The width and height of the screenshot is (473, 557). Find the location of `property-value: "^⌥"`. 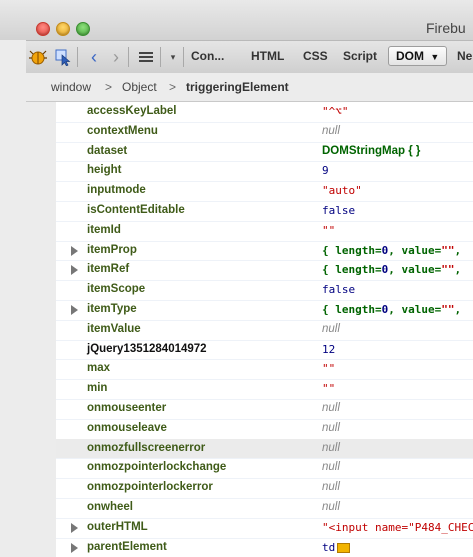

property-value: "^⌥" is located at coordinates (335, 111).